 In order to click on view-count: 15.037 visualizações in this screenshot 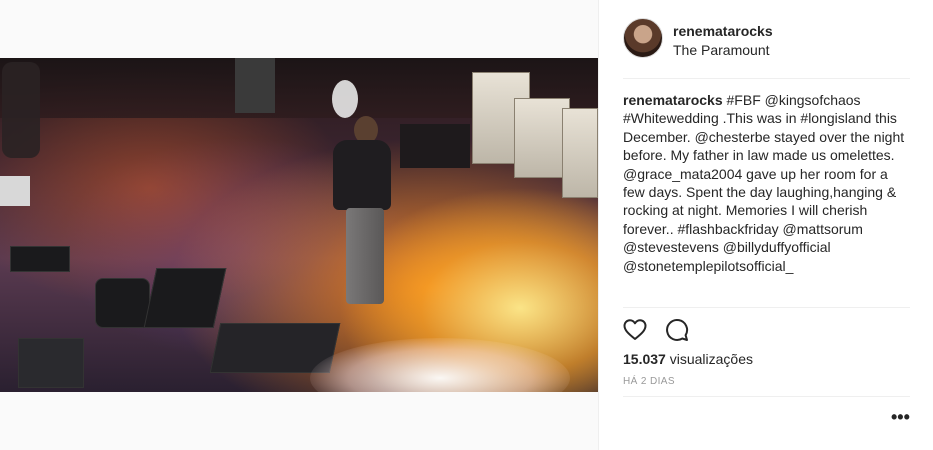, I will do `click(688, 359)`.